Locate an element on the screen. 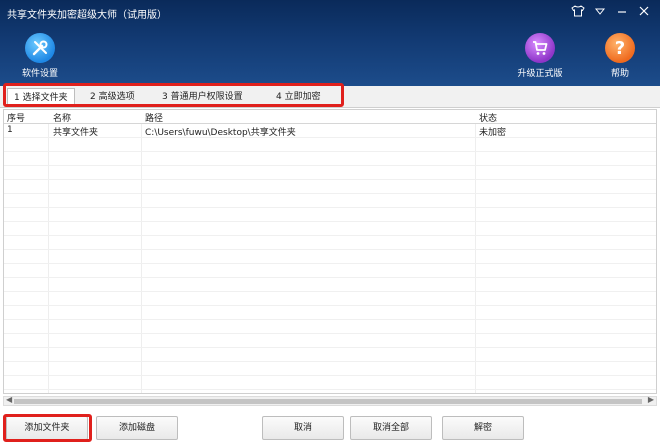 The image size is (660, 447). cell-status: 未加密 is located at coordinates (493, 133).